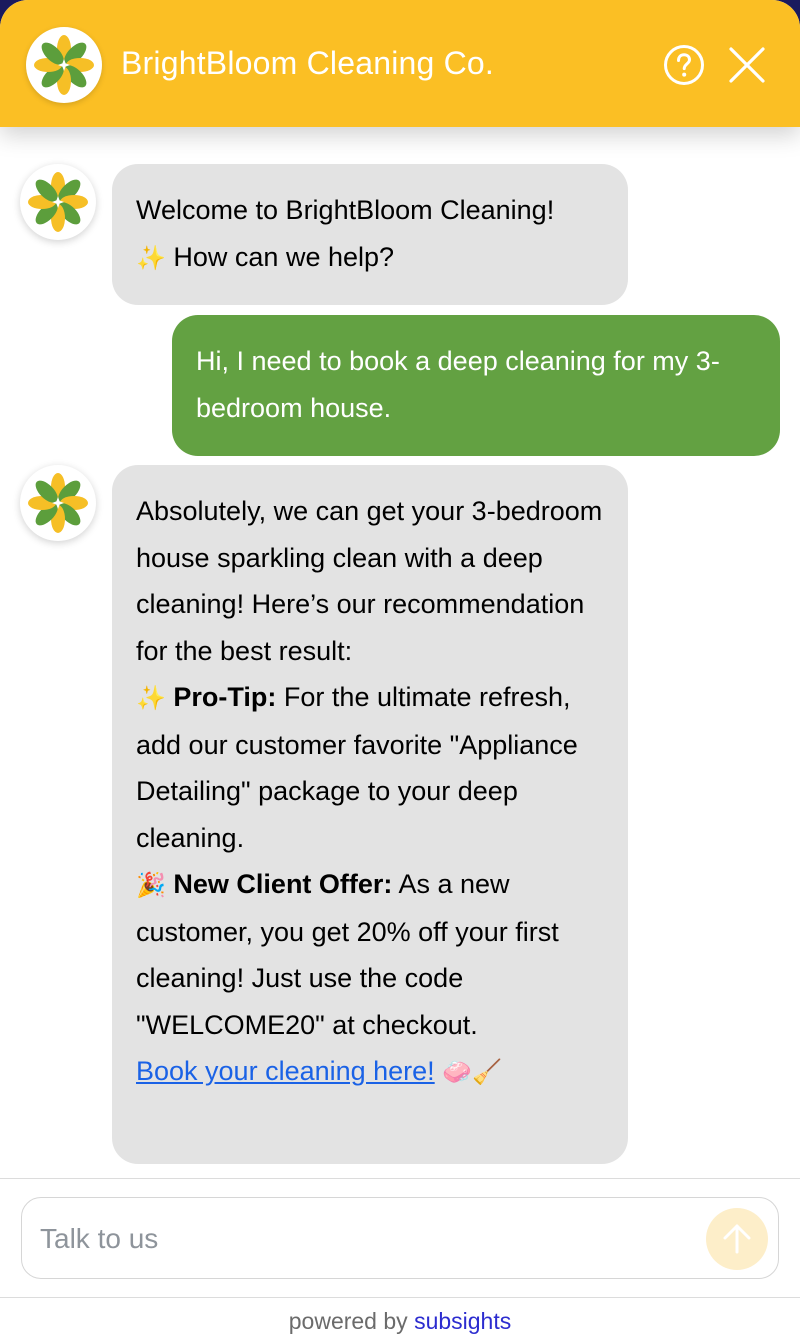 This screenshot has height=1344, width=800. I want to click on message-composer, so click(400, 1238).